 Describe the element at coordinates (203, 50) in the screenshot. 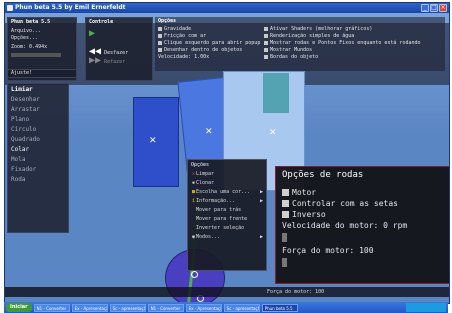

I see `option-label: Desenhar dentro de objetos` at that location.